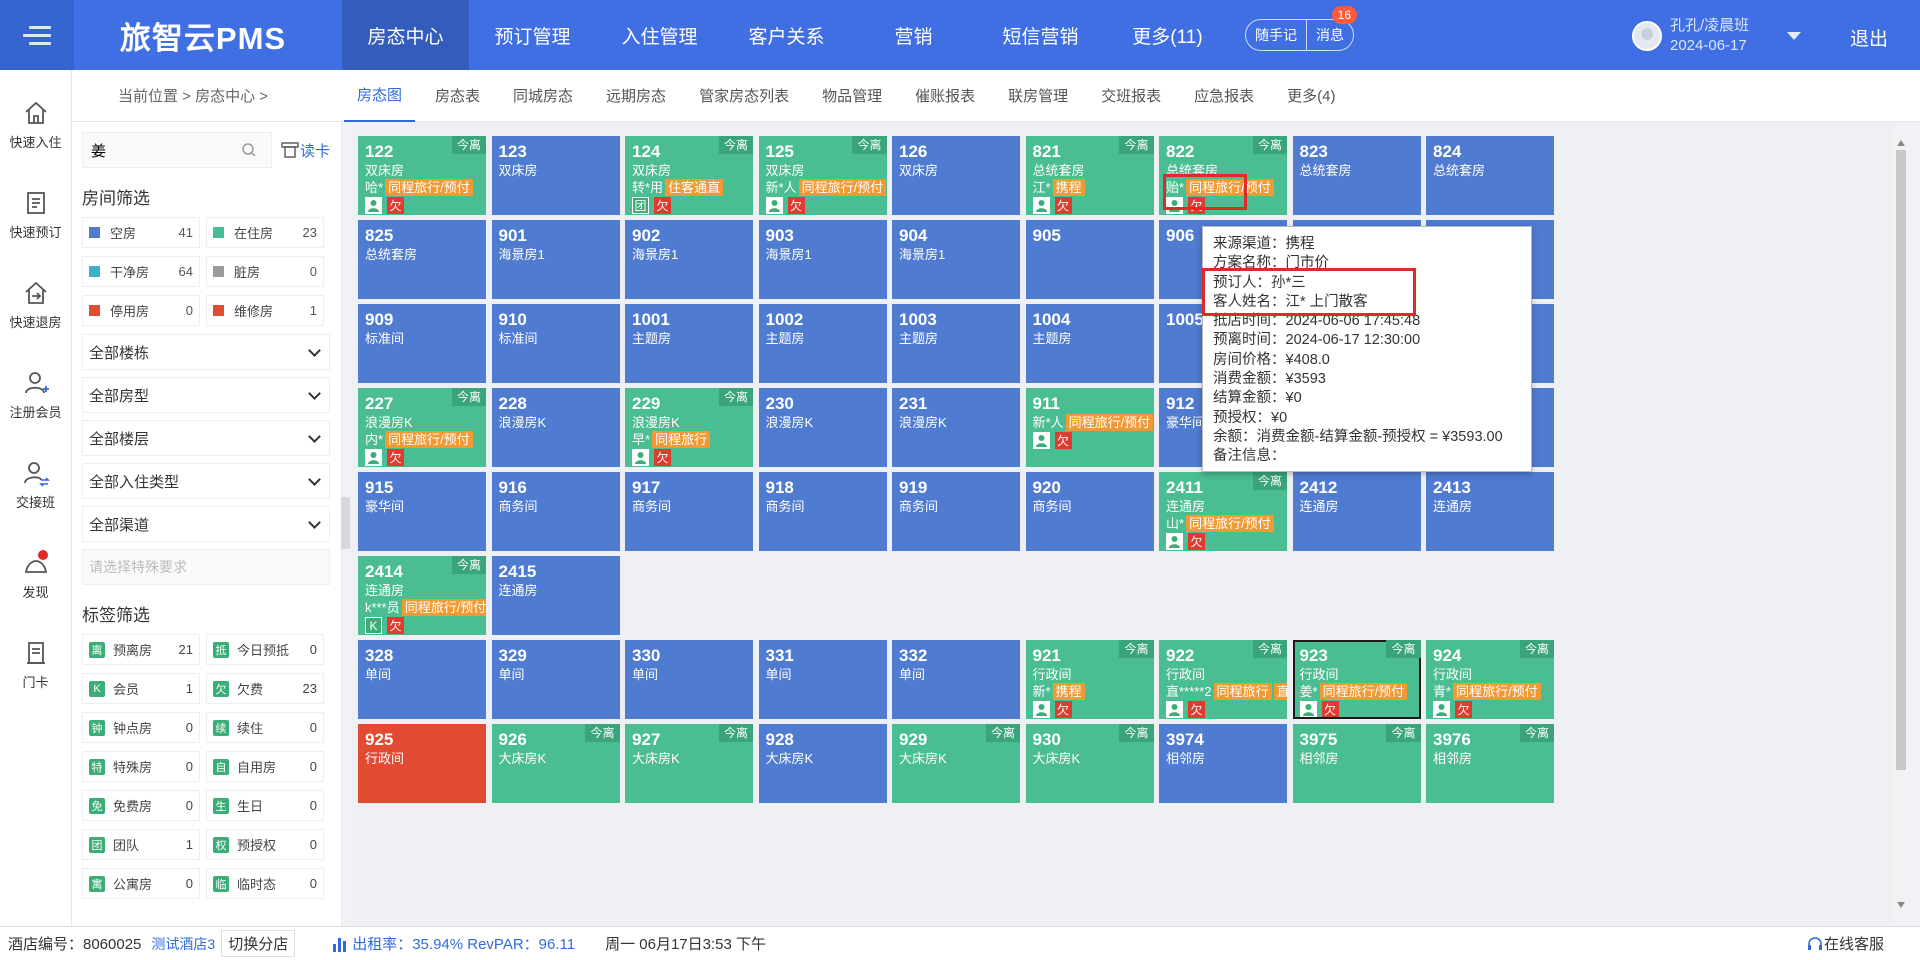 Image resolution: width=1920 pixels, height=960 pixels. Describe the element at coordinates (265, 310) in the screenshot. I see `room-stat-item: 维修房 1` at that location.